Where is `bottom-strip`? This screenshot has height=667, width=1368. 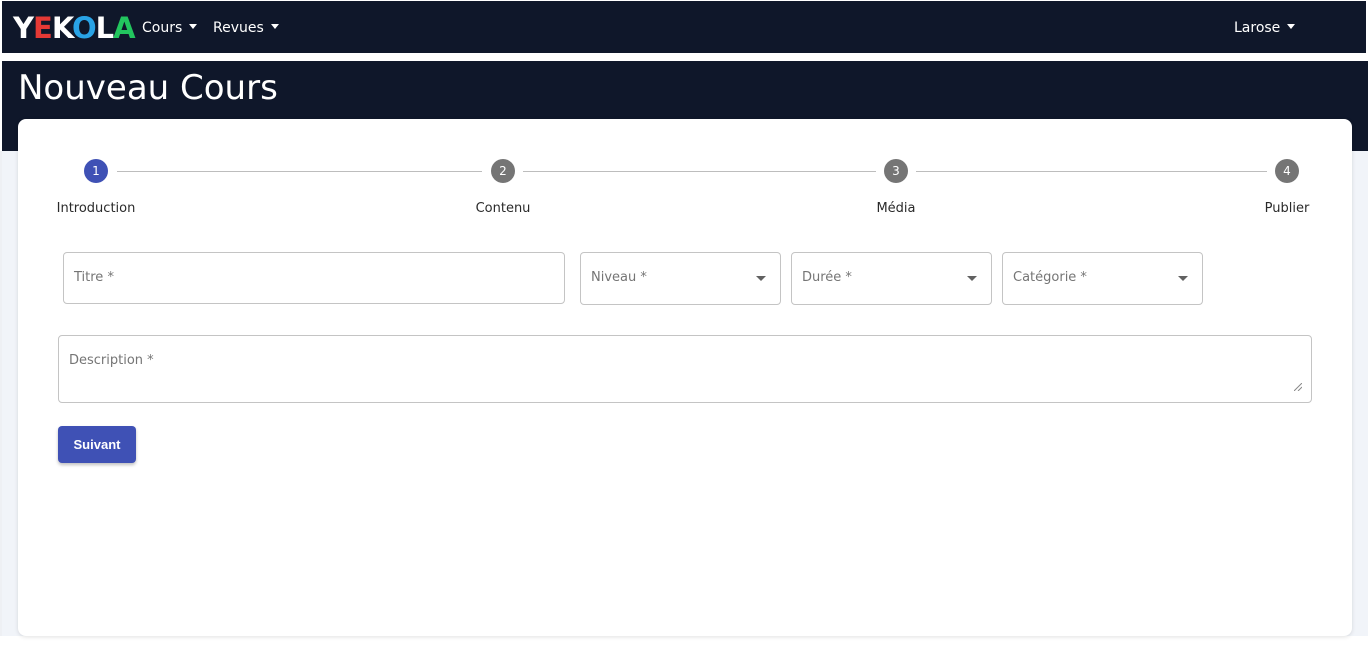
bottom-strip is located at coordinates (684, 651).